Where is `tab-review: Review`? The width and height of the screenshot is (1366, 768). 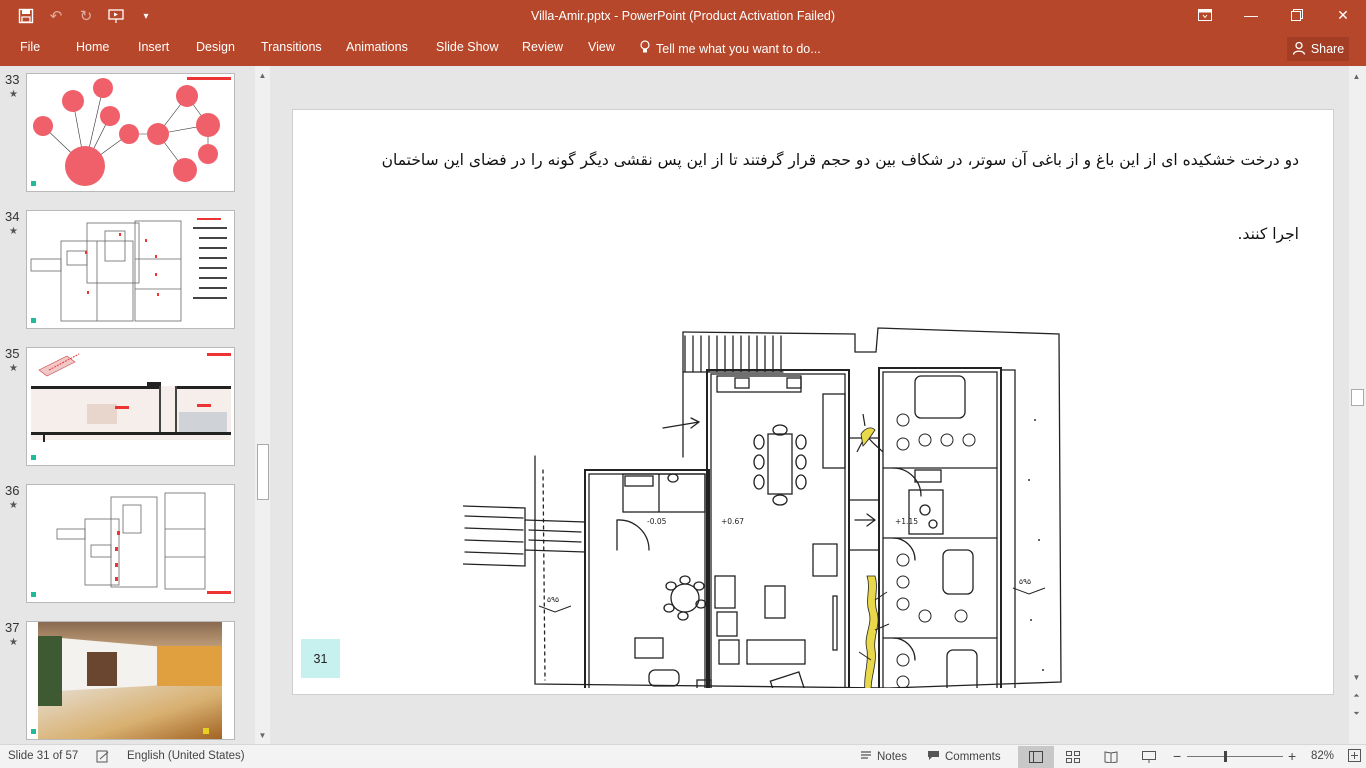
tab-review: Review is located at coordinates (542, 50).